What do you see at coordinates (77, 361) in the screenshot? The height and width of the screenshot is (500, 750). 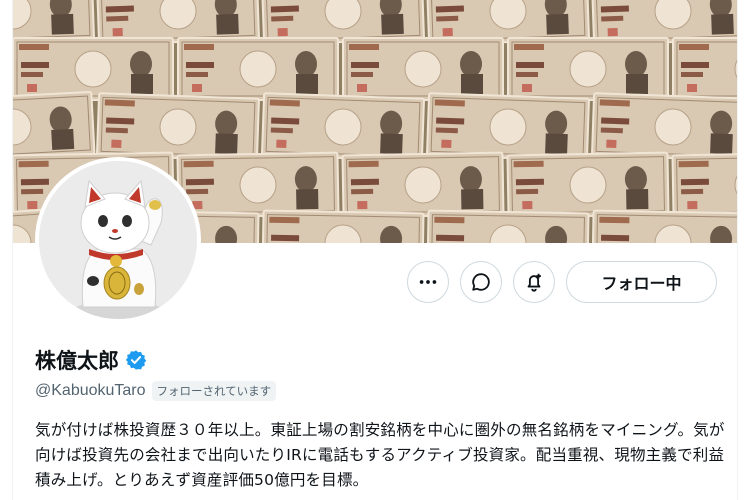 I see `display-name: 株億太郎` at bounding box center [77, 361].